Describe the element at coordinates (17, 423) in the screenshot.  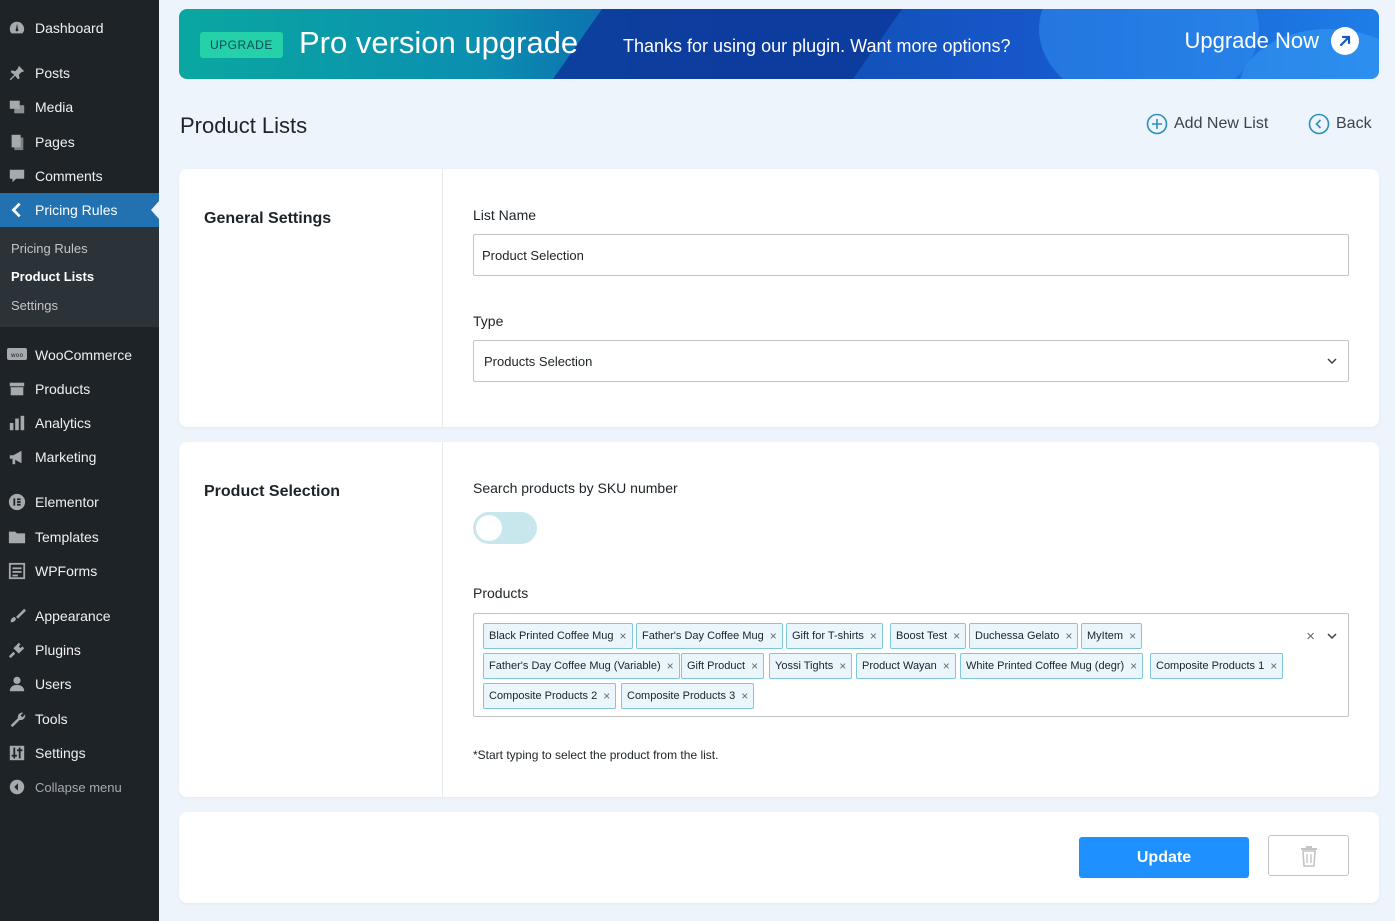
I see `bar-chart-icon` at that location.